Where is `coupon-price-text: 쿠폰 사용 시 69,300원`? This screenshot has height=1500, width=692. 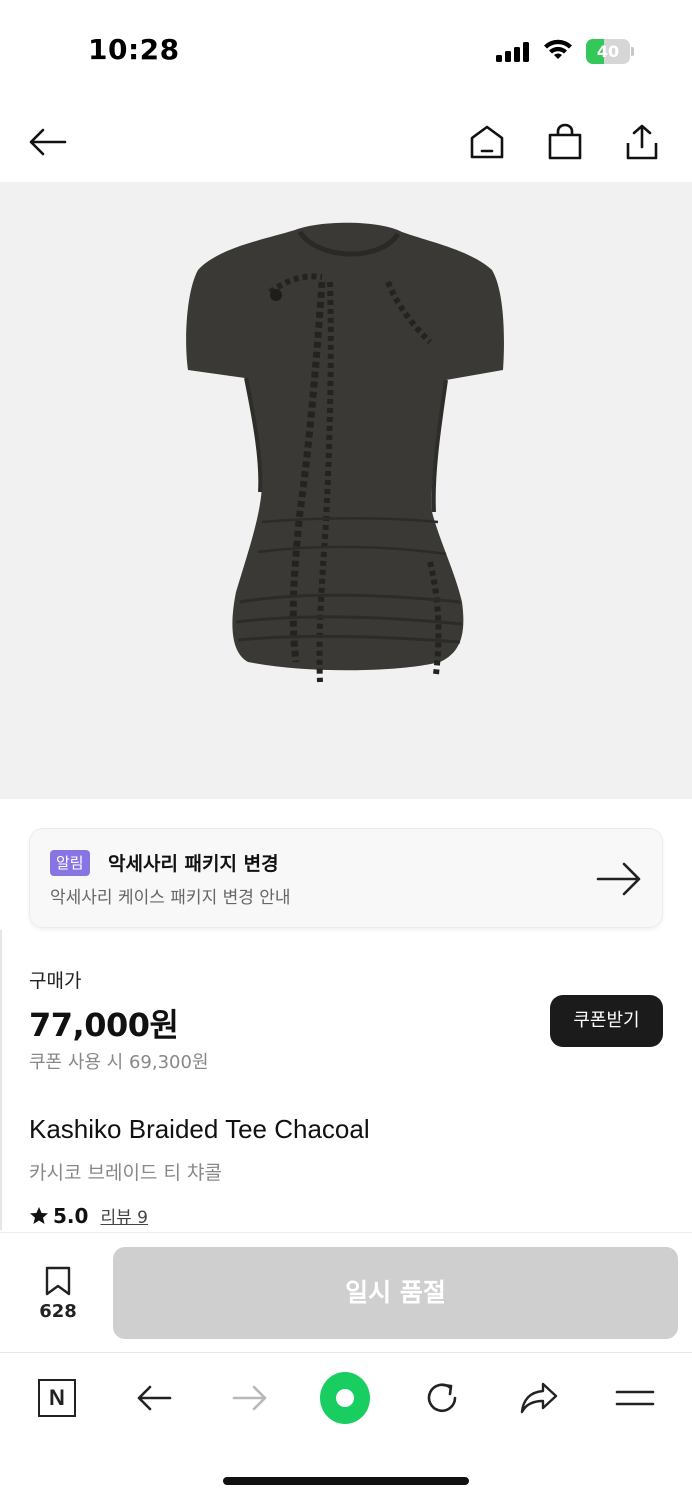 coupon-price-text: 쿠폰 사용 시 69,300원 is located at coordinates (119, 1062).